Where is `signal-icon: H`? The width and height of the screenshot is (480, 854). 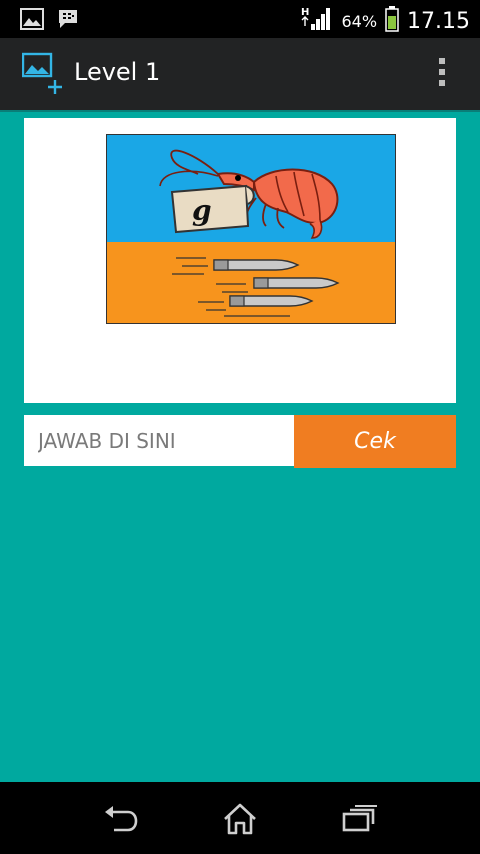
signal-icon: H is located at coordinates (317, 21).